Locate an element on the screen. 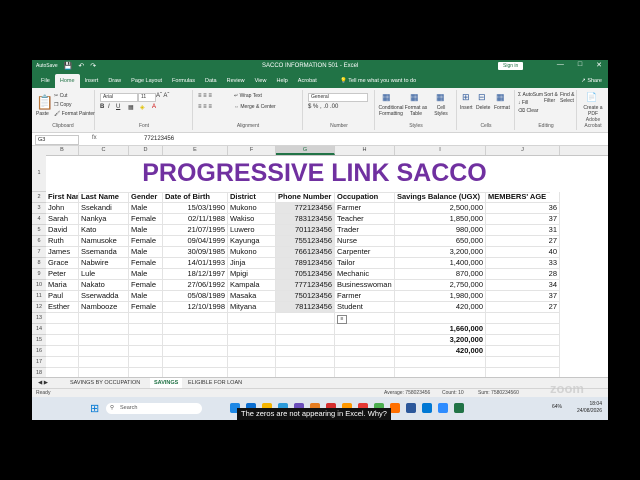  align-top-icons: ≡ ≡ ≡ is located at coordinates (205, 96).